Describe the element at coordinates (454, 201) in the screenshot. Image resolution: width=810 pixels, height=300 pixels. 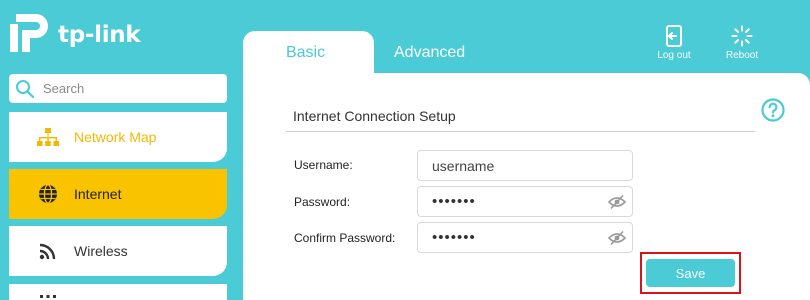
I see `password-value: •••••••` at that location.